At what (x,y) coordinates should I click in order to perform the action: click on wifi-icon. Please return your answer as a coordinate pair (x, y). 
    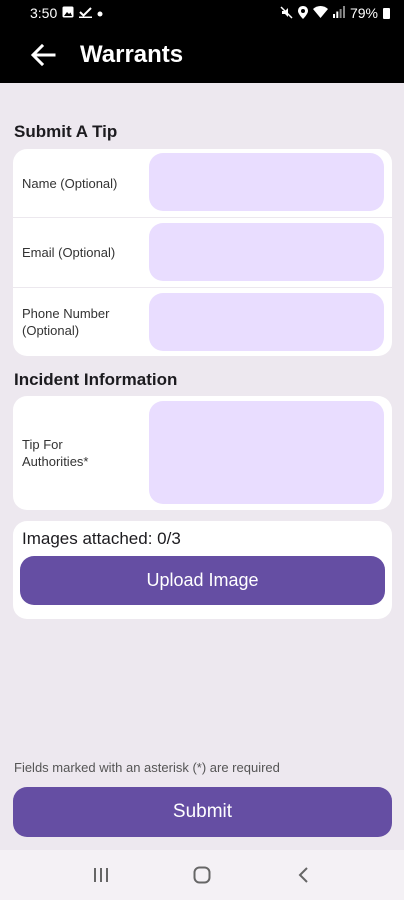
    Looking at the image, I should click on (320, 13).